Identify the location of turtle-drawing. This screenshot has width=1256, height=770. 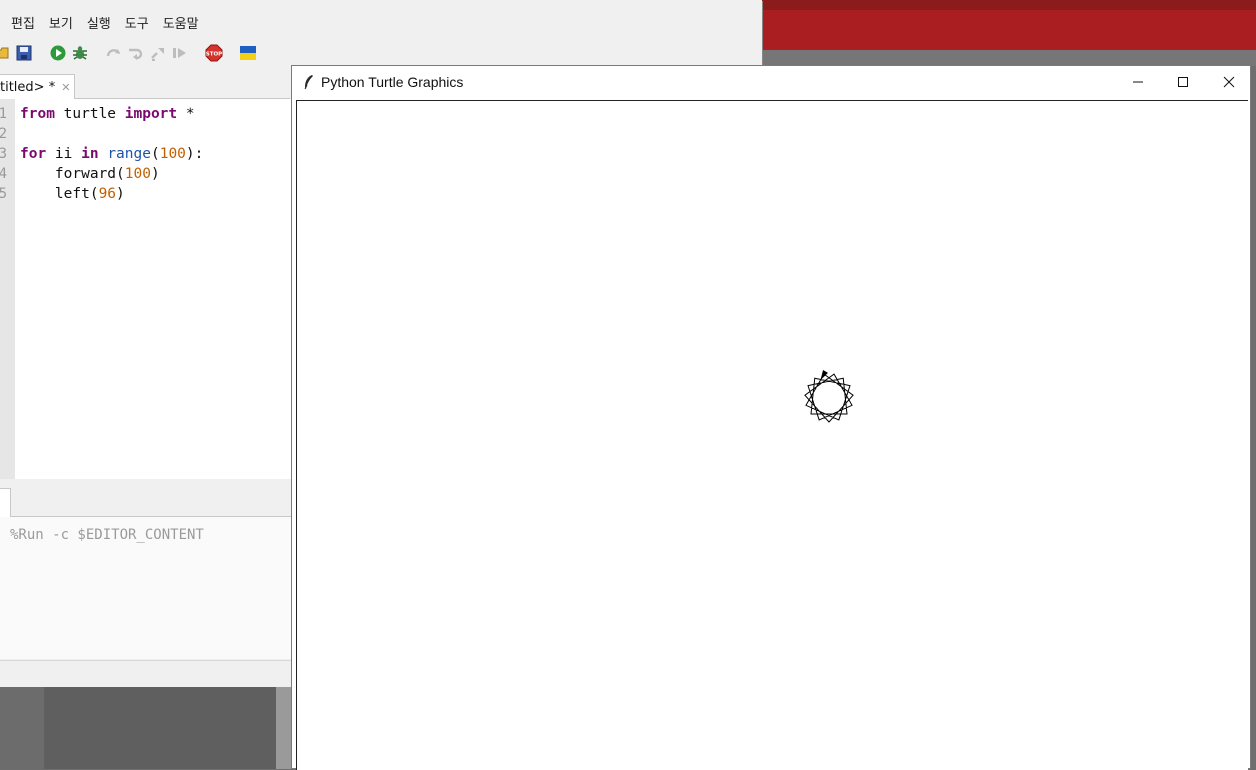
(829, 396).